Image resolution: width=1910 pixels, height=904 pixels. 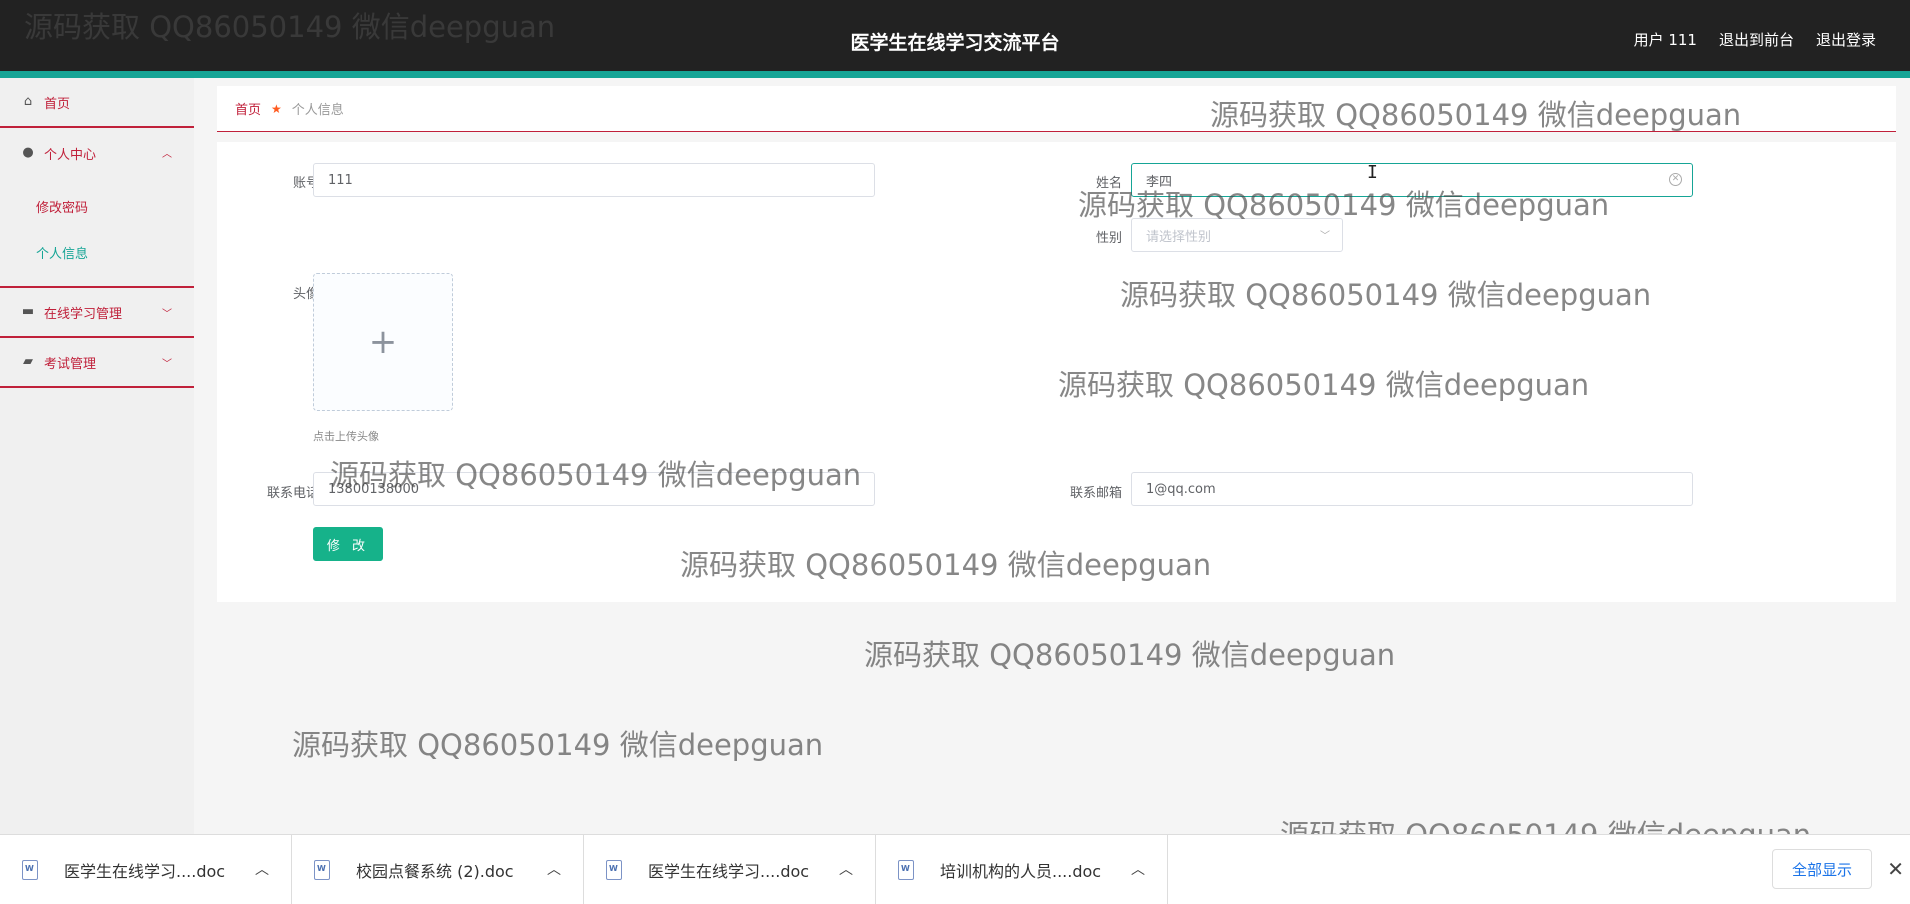 I want to click on back-to-front-link: 退出到前台, so click(x=1756, y=39).